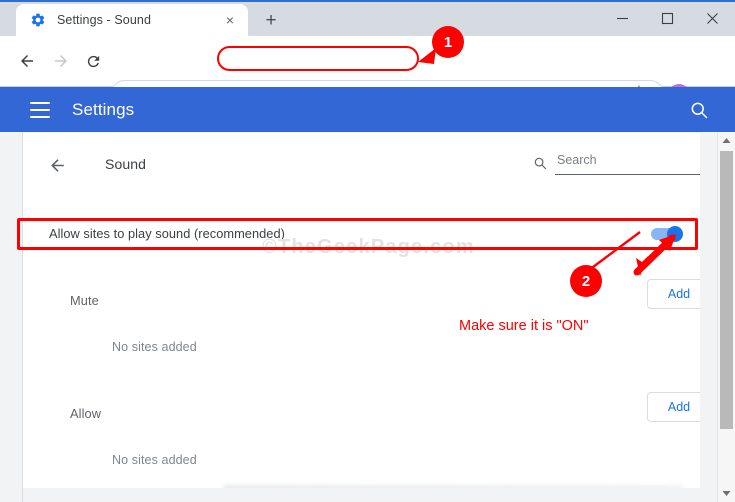 The image size is (735, 502). I want to click on annotation-badge-2: 2, so click(586, 281).